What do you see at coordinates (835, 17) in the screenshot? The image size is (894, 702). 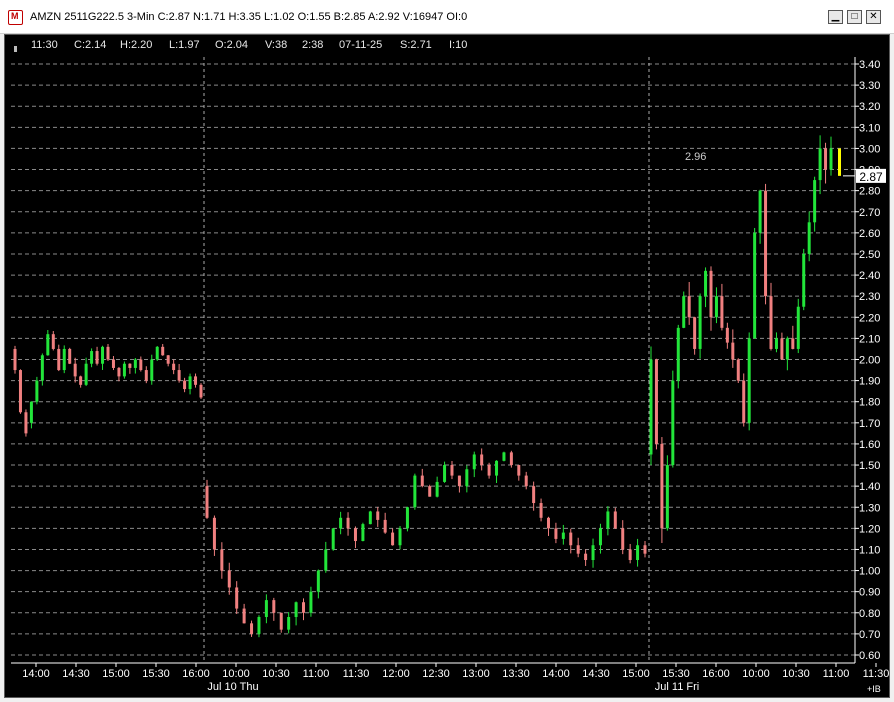 I see `minimize-button: ▁` at bounding box center [835, 17].